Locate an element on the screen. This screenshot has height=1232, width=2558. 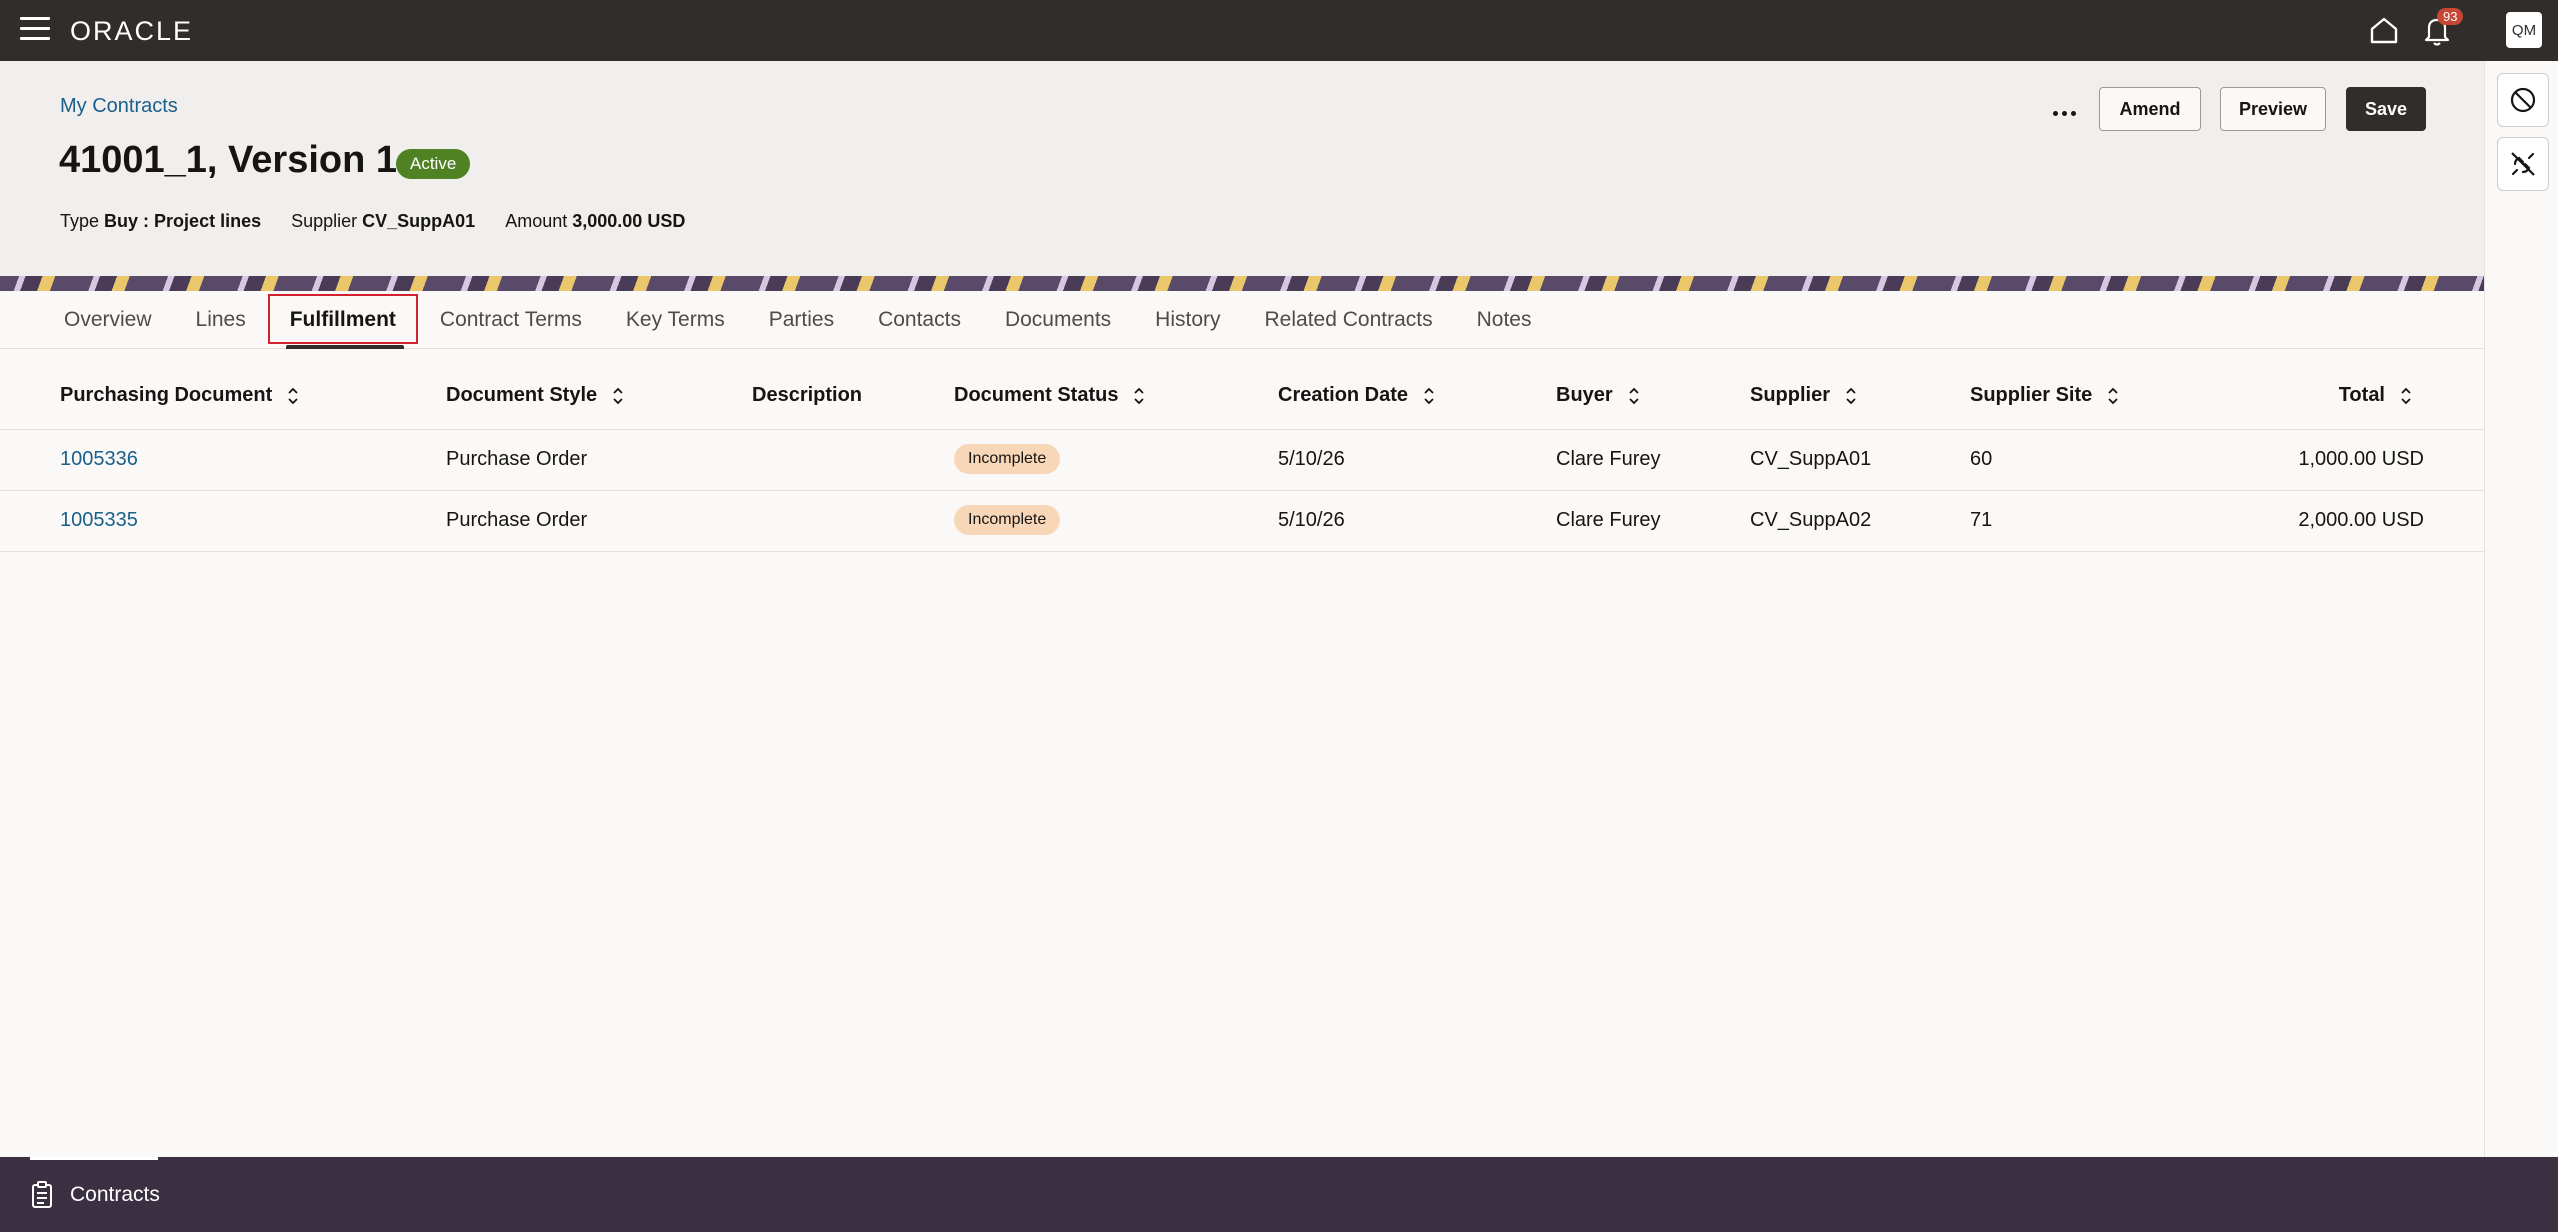
purchasing-document-link: 1005336 is located at coordinates (99, 459).